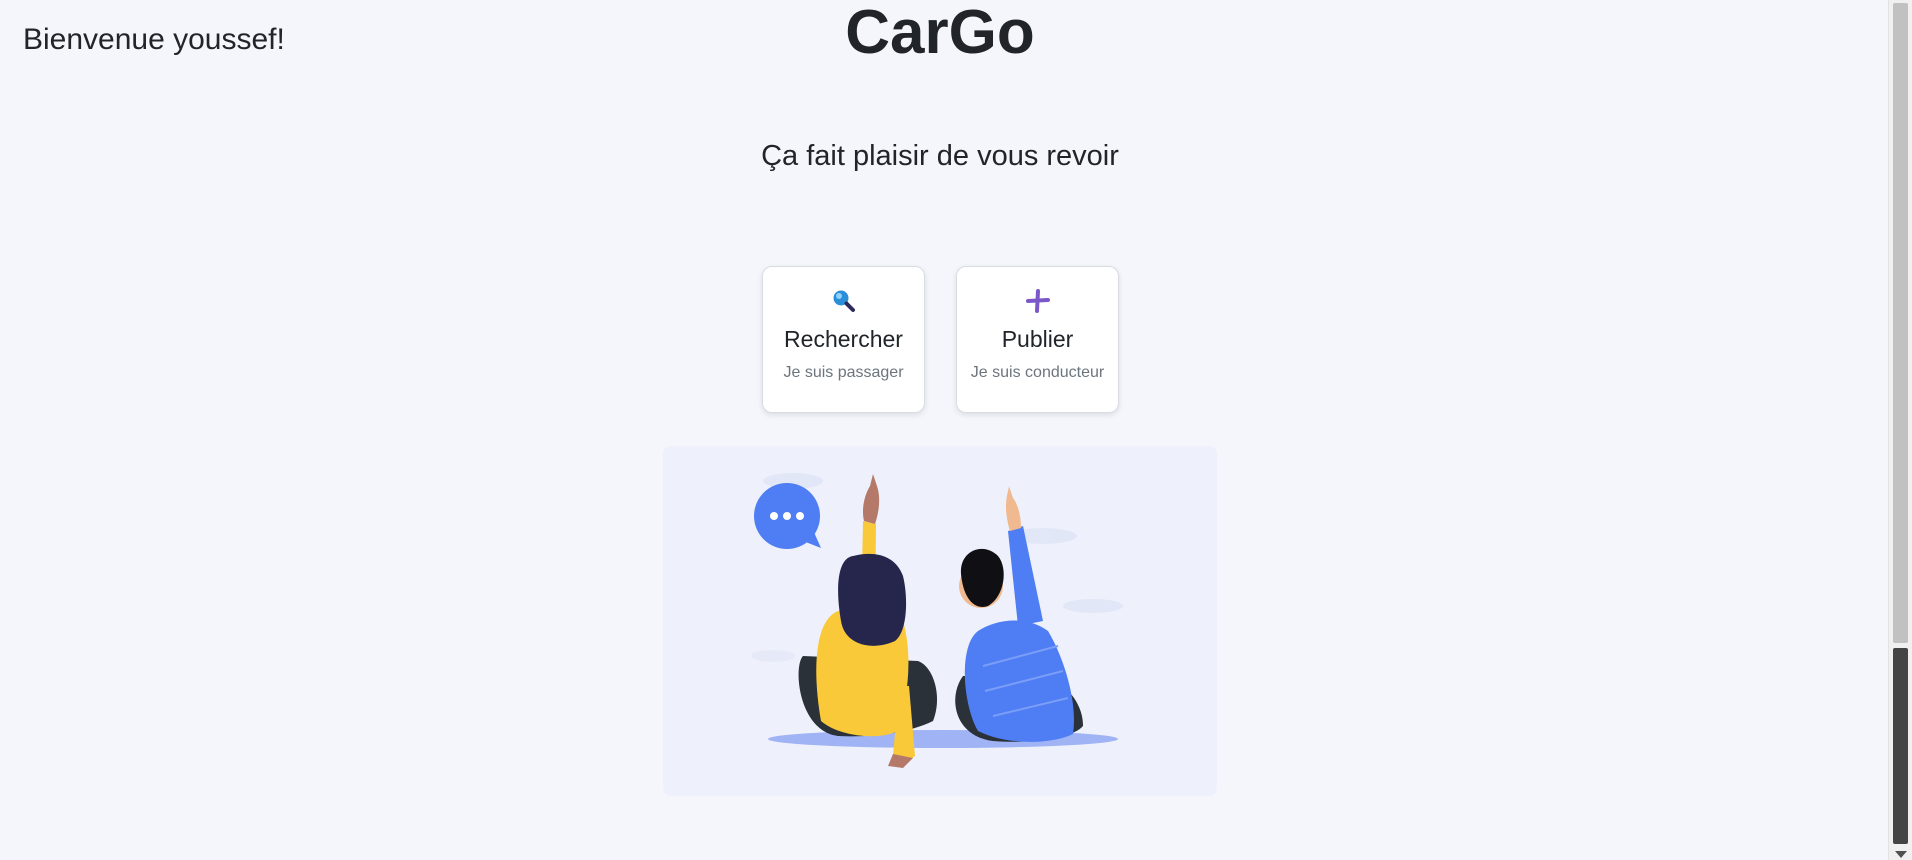 This screenshot has width=1912, height=860. I want to click on man-figure, so click(1019, 614).